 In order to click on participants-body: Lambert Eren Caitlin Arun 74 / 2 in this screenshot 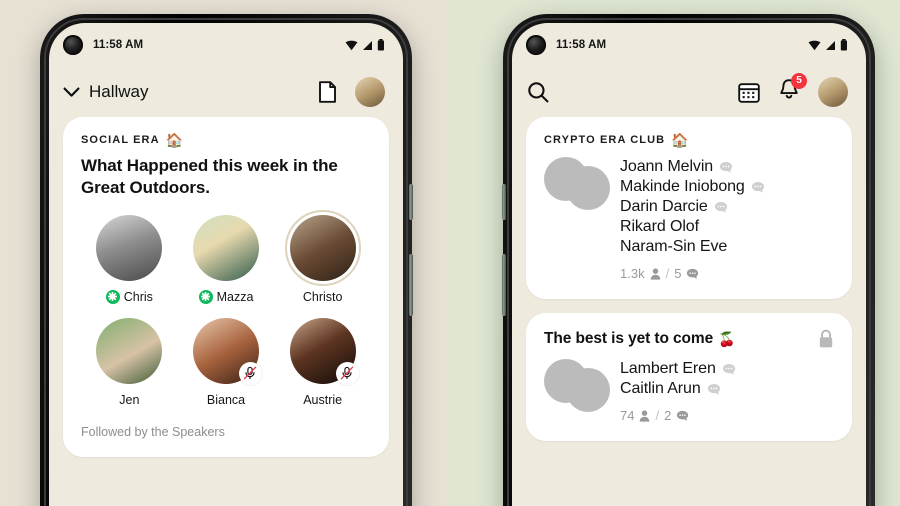, I will do `click(689, 391)`.